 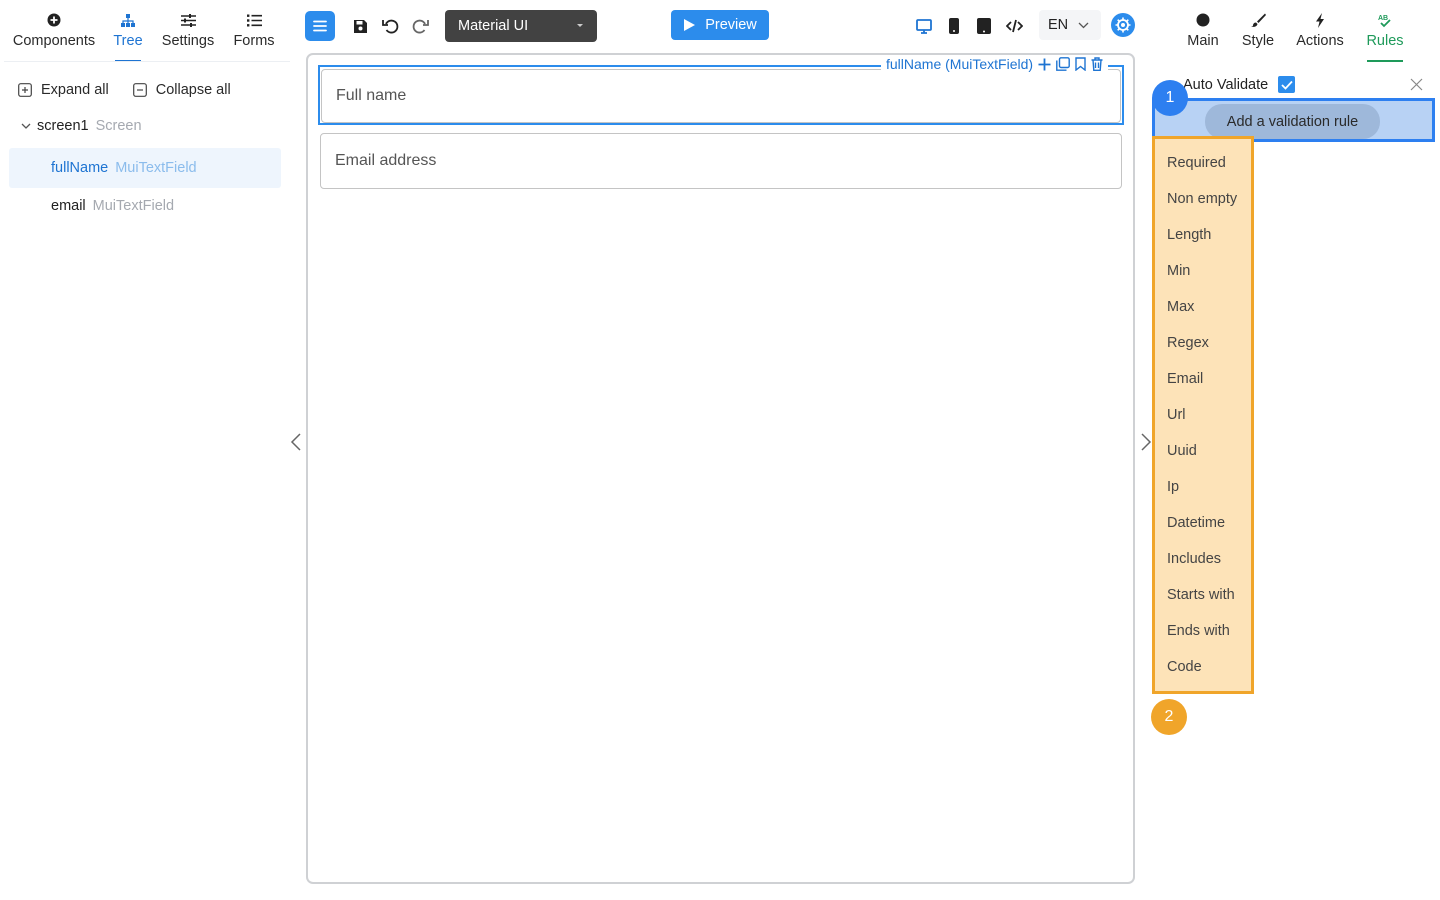 What do you see at coordinates (1198, 631) in the screenshot?
I see `rule-option: Ends with` at bounding box center [1198, 631].